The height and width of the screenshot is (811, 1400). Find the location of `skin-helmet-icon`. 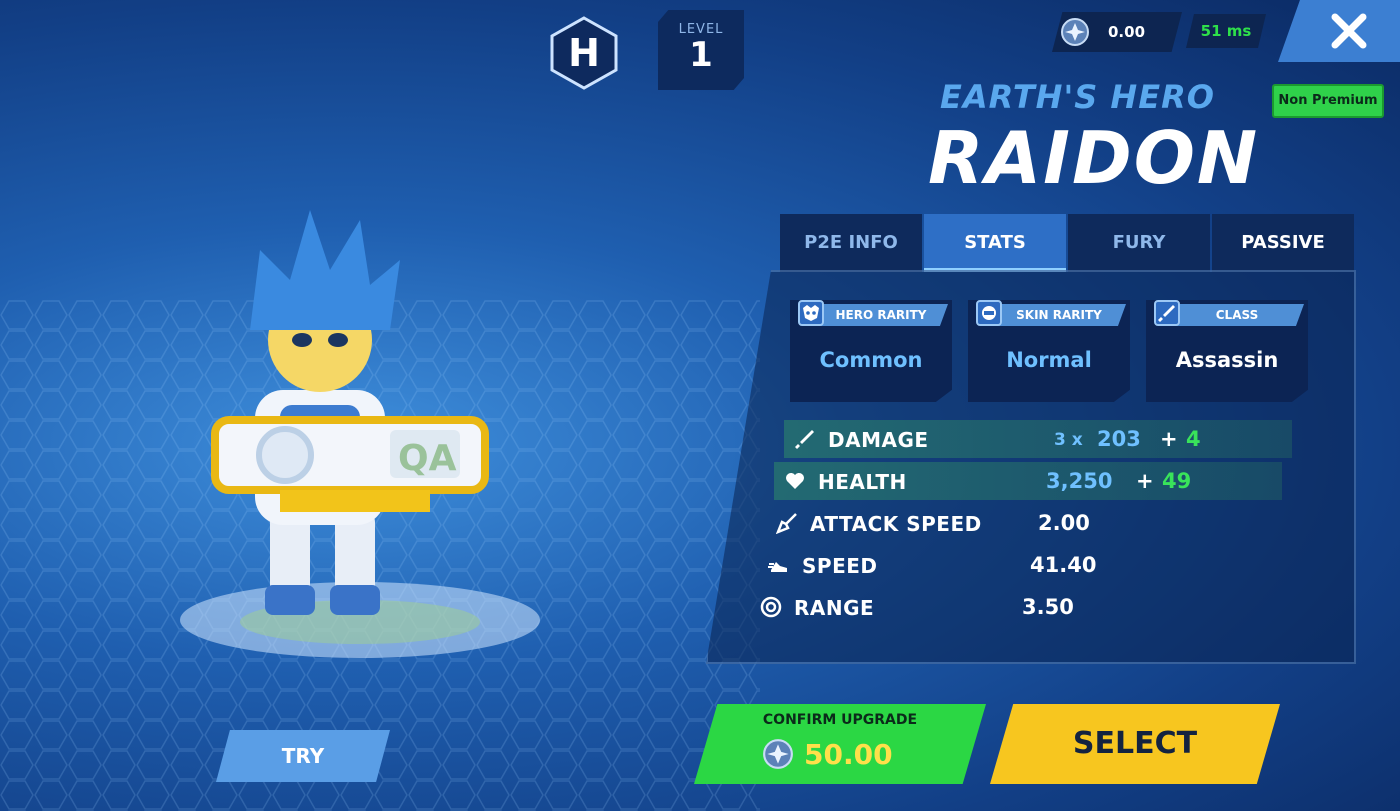

skin-helmet-icon is located at coordinates (989, 313).